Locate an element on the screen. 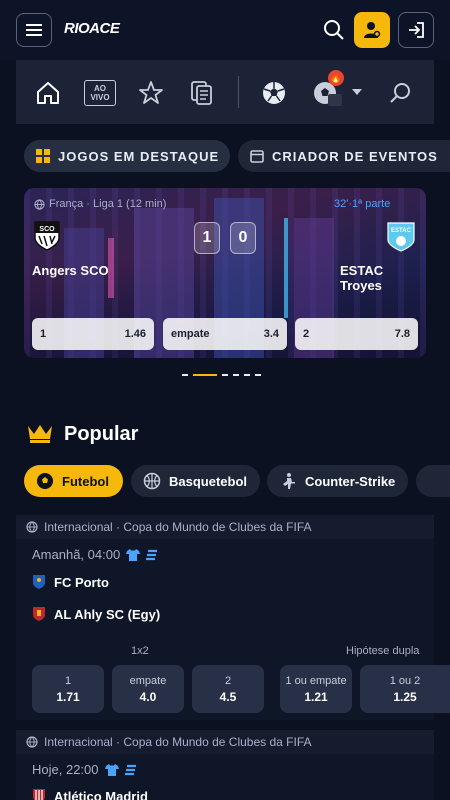 Image resolution: width=450 pixels, height=800 pixels. odd-value: 4.5 is located at coordinates (228, 696).